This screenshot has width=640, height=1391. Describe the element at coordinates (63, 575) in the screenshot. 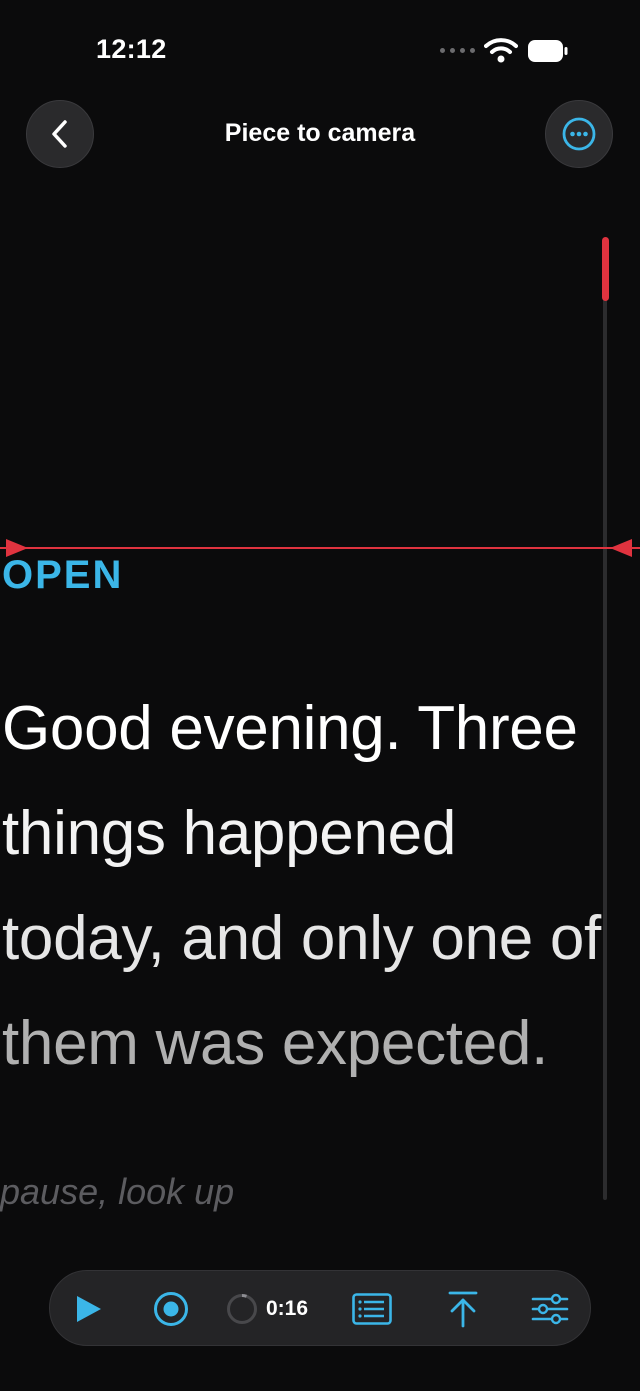

I see `section-label: OPEN` at that location.